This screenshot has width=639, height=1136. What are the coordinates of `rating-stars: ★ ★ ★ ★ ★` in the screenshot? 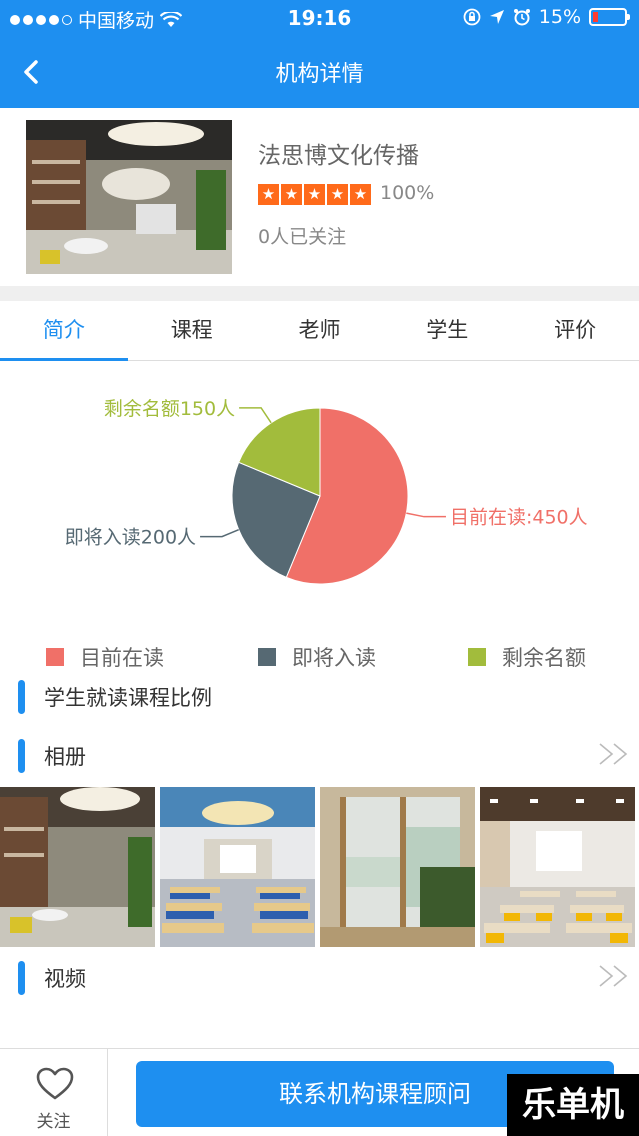 It's located at (314, 194).